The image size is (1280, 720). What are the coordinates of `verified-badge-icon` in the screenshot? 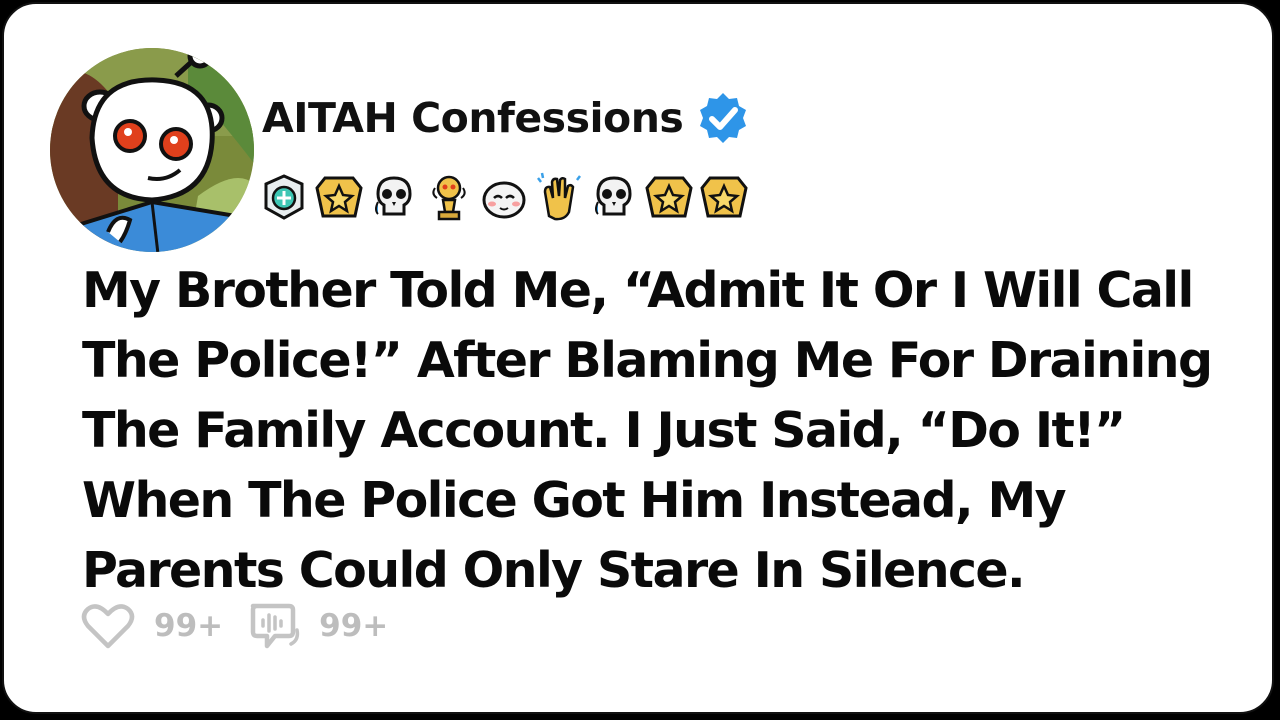 It's located at (723, 118).